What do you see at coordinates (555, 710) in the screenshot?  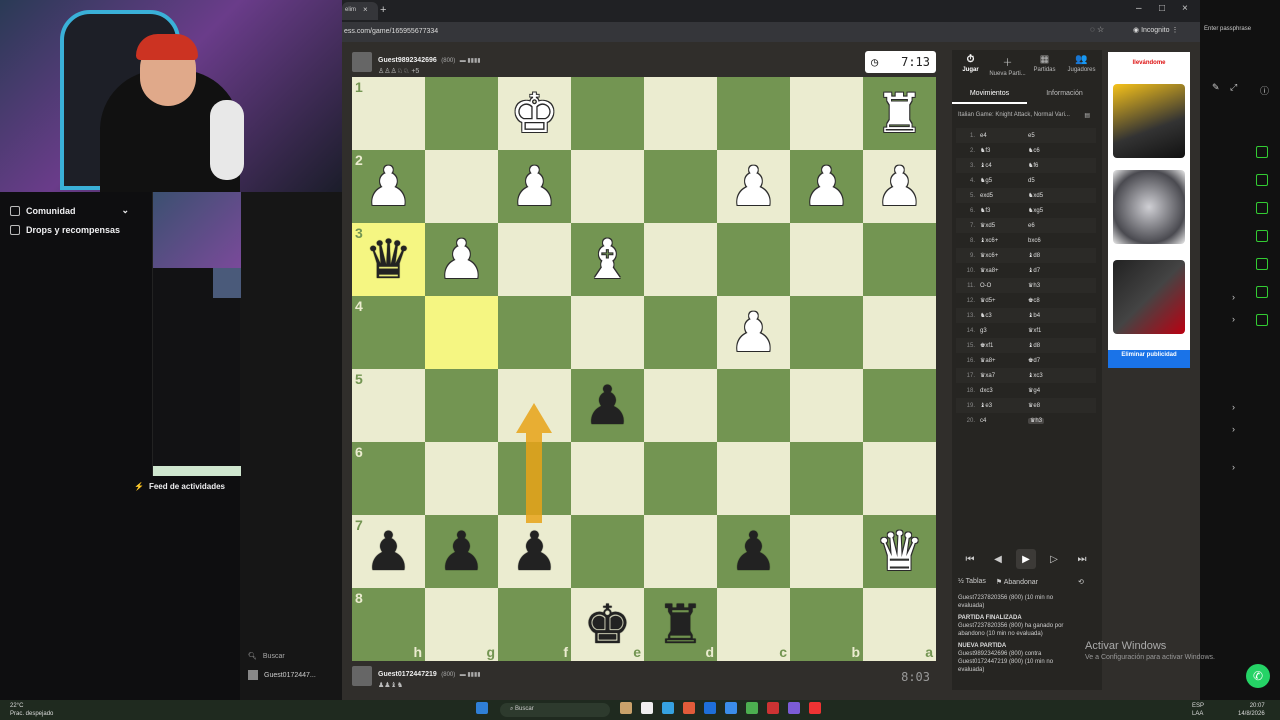 I see `taskbar-search: ⌕ Buscar` at bounding box center [555, 710].